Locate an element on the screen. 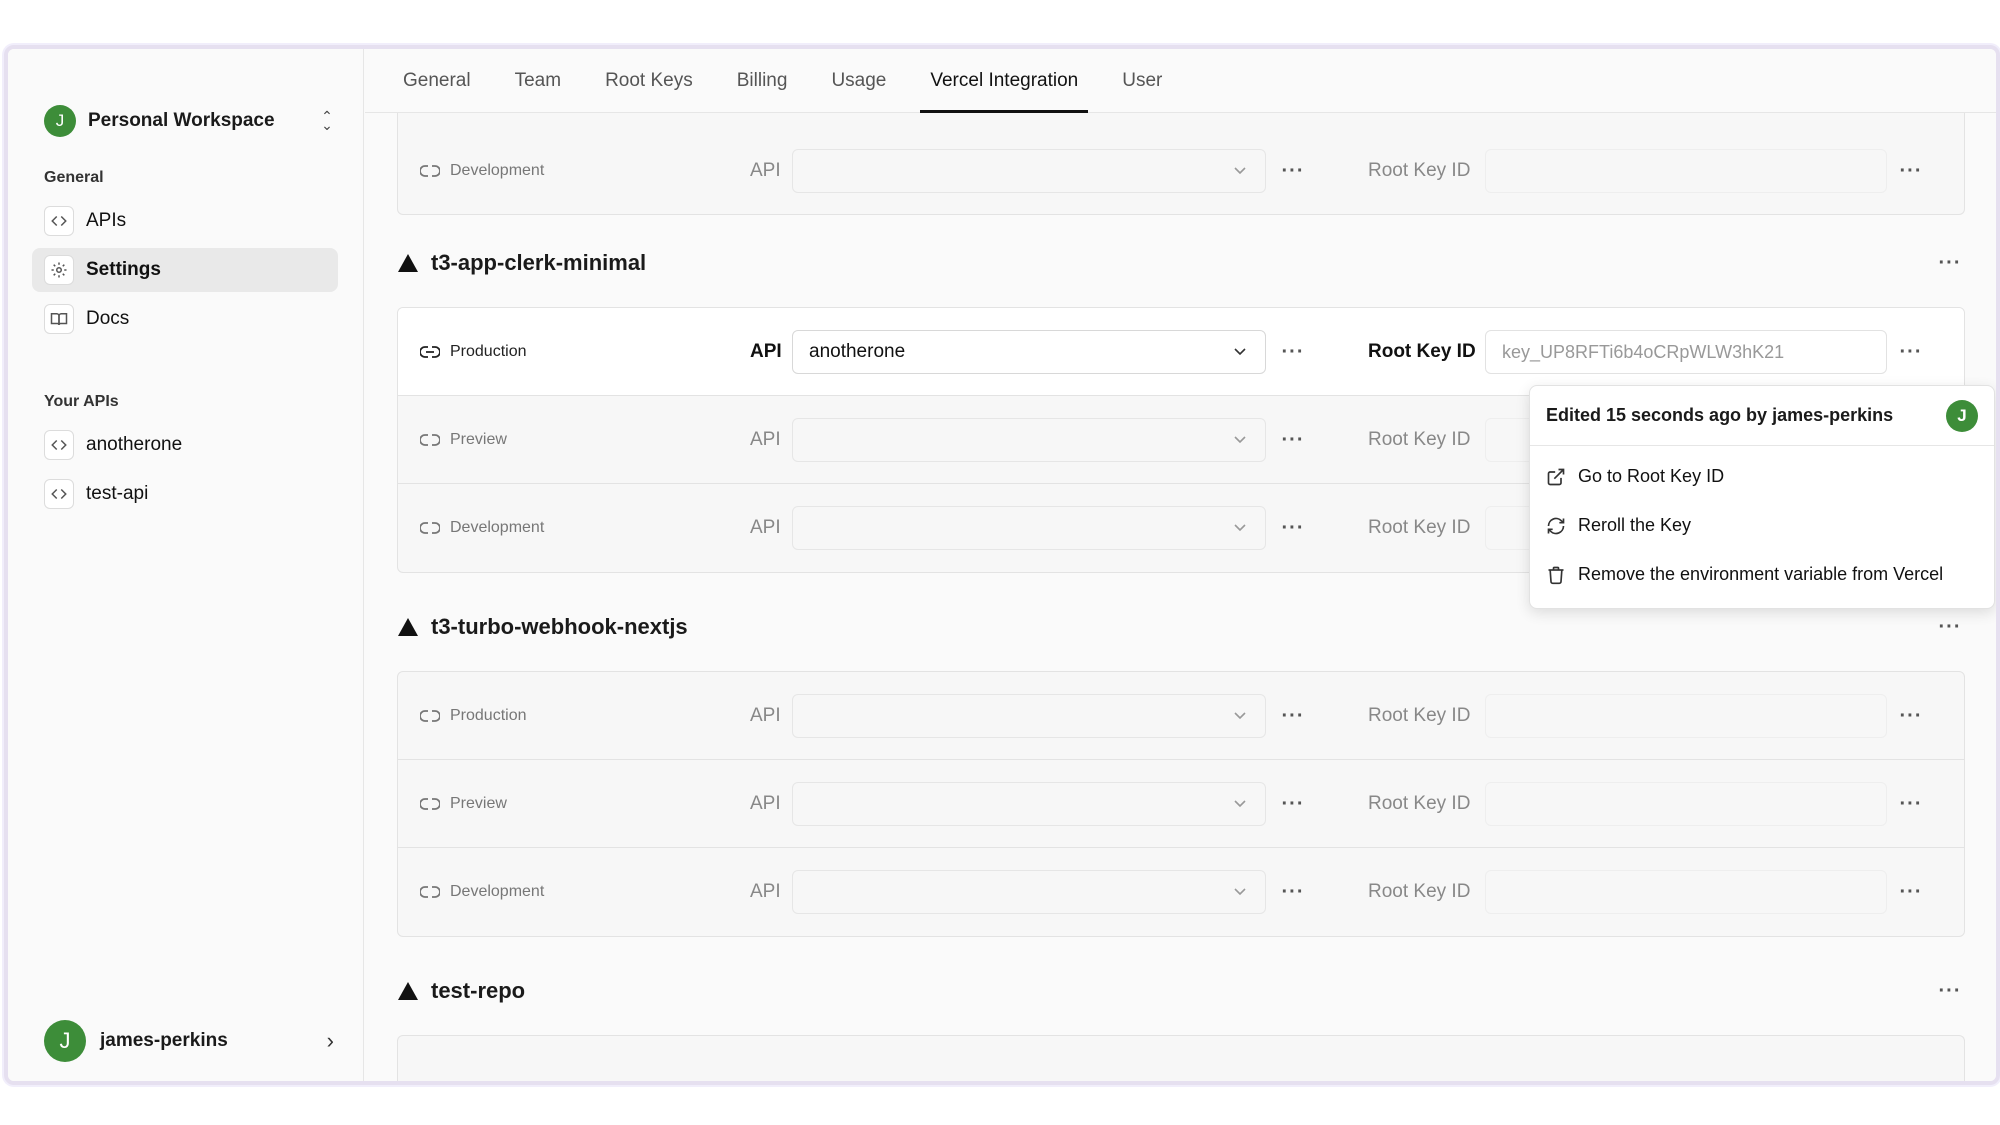 This screenshot has width=2000, height=1125. tab-user: User is located at coordinates (1142, 81).